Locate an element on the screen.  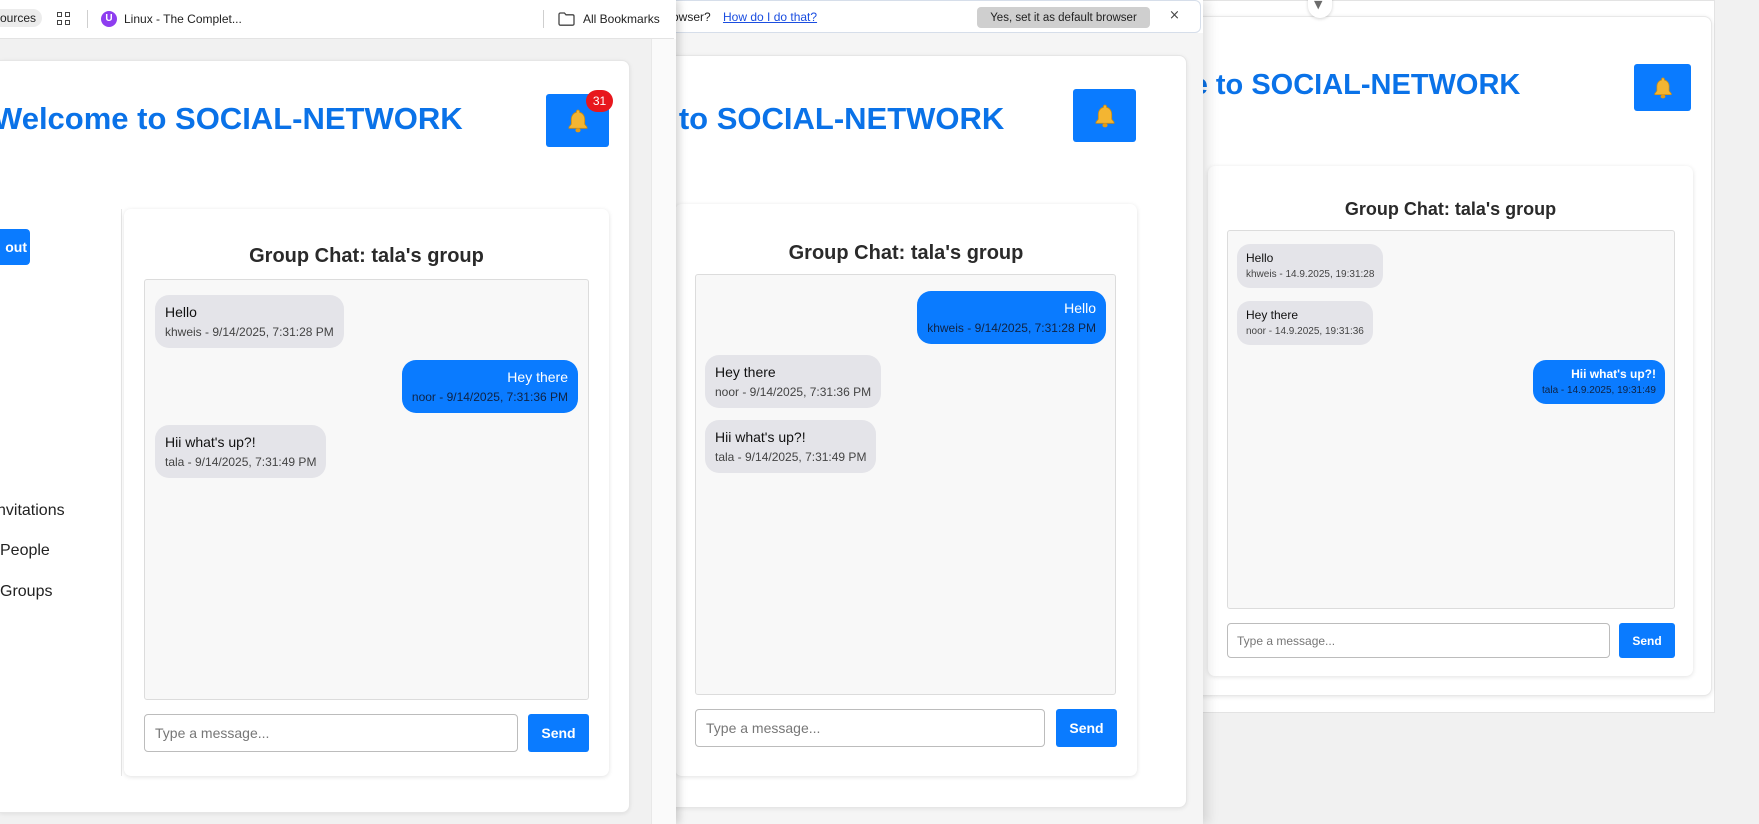
page-title: ne to SOCIAL-NETWORK is located at coordinates (1360, 85).